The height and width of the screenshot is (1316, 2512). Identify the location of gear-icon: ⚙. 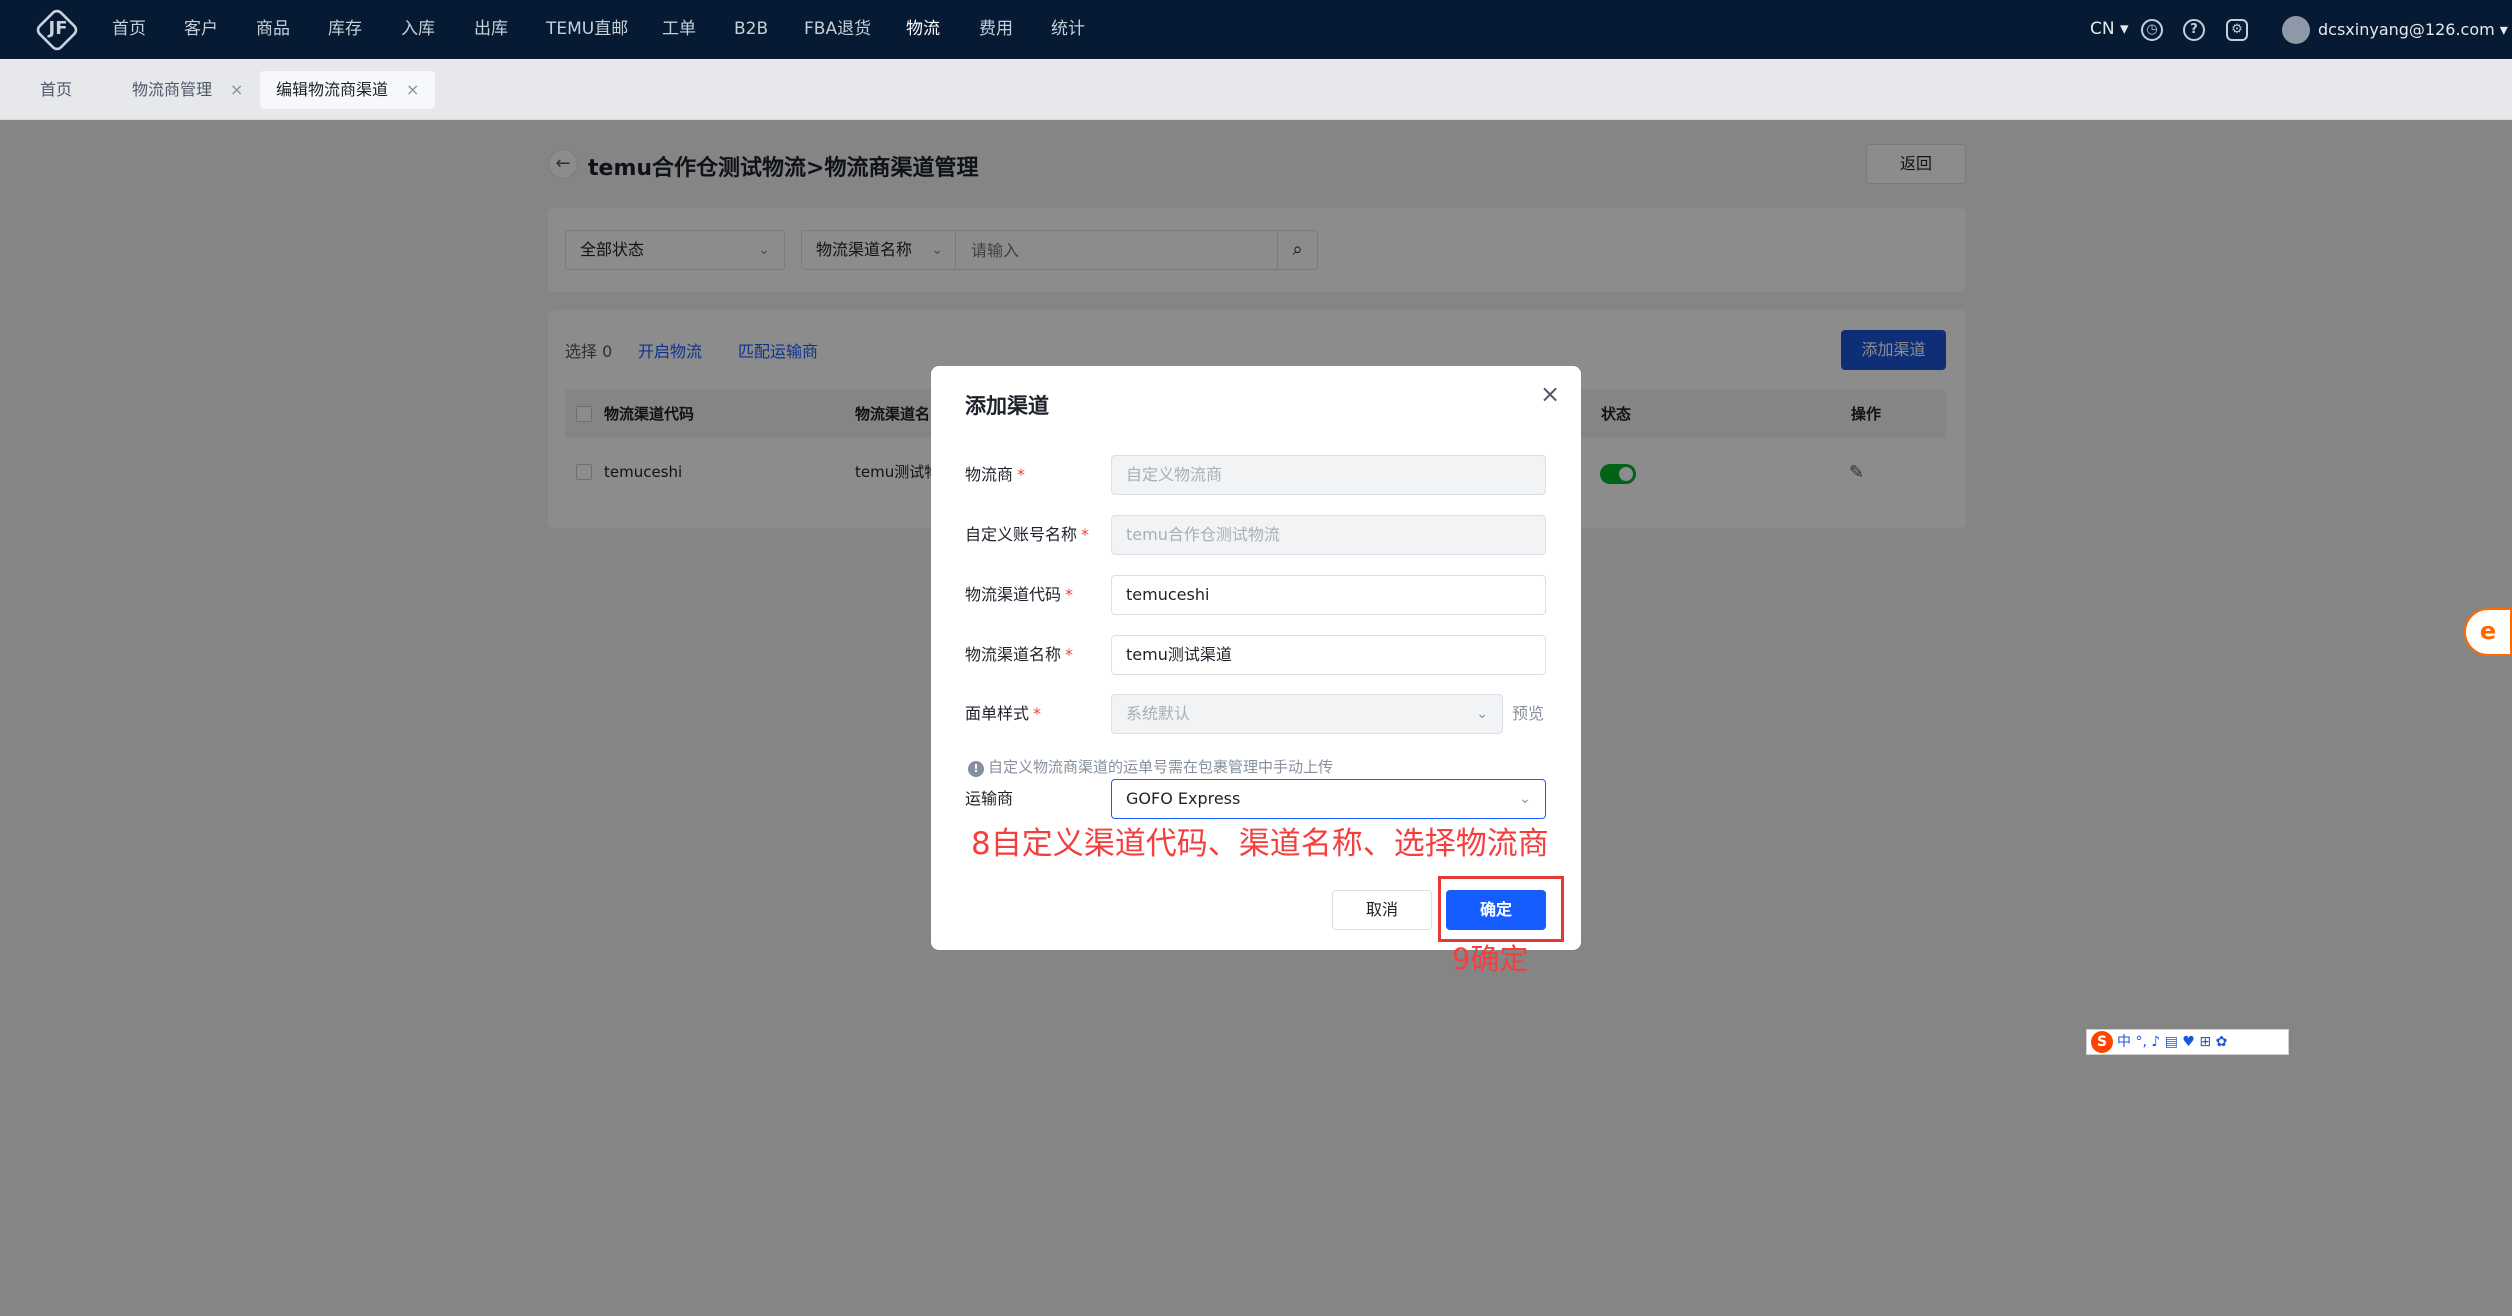
(2237, 30).